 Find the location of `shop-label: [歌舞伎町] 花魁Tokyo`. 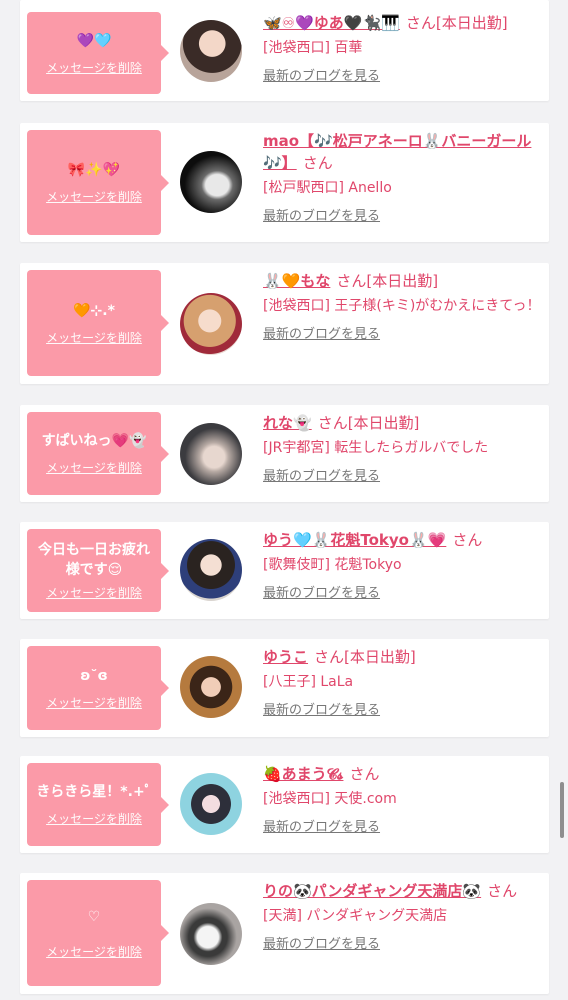

shop-label: [歌舞伎町] 花魁Tokyo is located at coordinates (332, 565).